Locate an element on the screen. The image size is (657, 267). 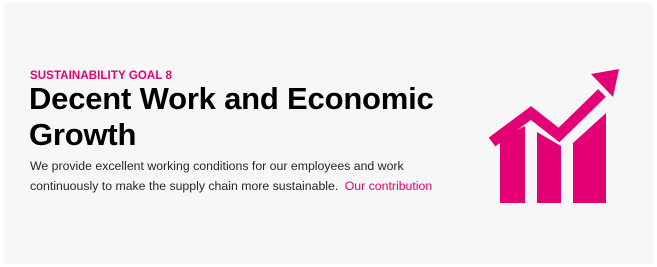
our-contribution-link: Our contribution is located at coordinates (389, 186).